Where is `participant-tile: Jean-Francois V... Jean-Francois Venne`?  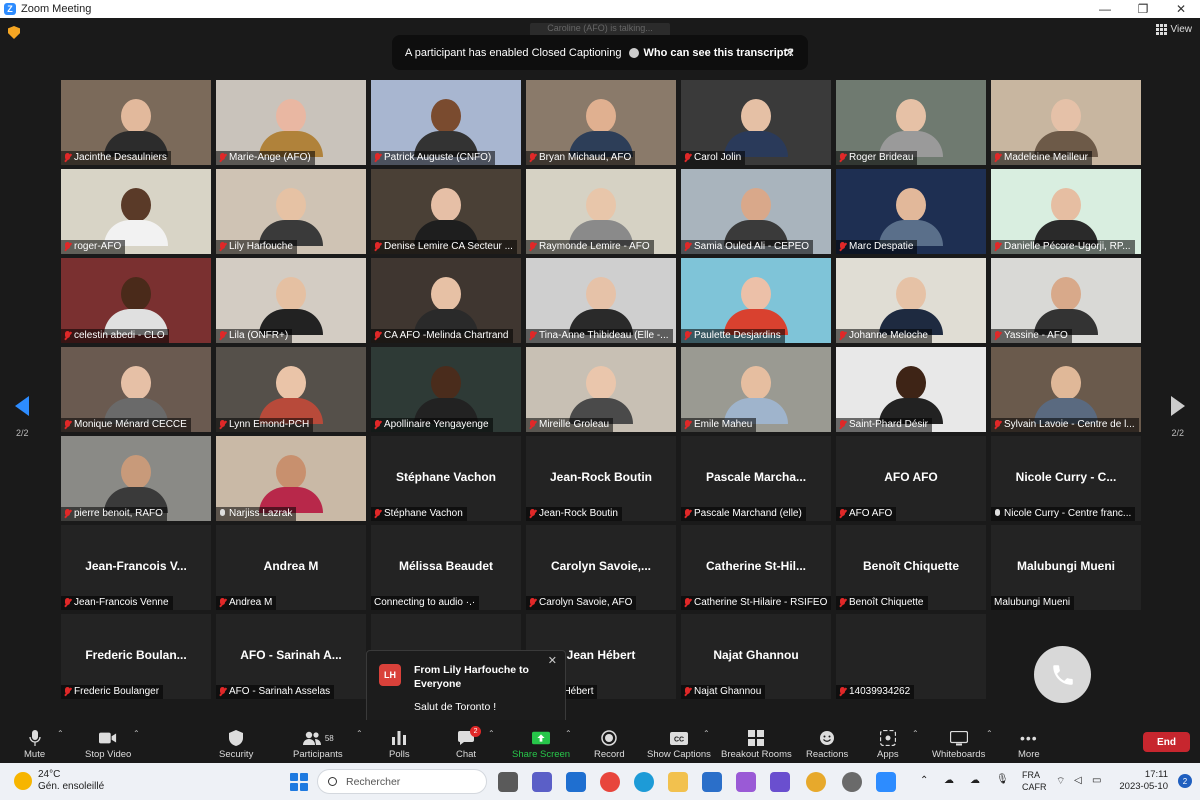
participant-tile: Jean-Francois V... Jean-Francois Venne is located at coordinates (136, 567).